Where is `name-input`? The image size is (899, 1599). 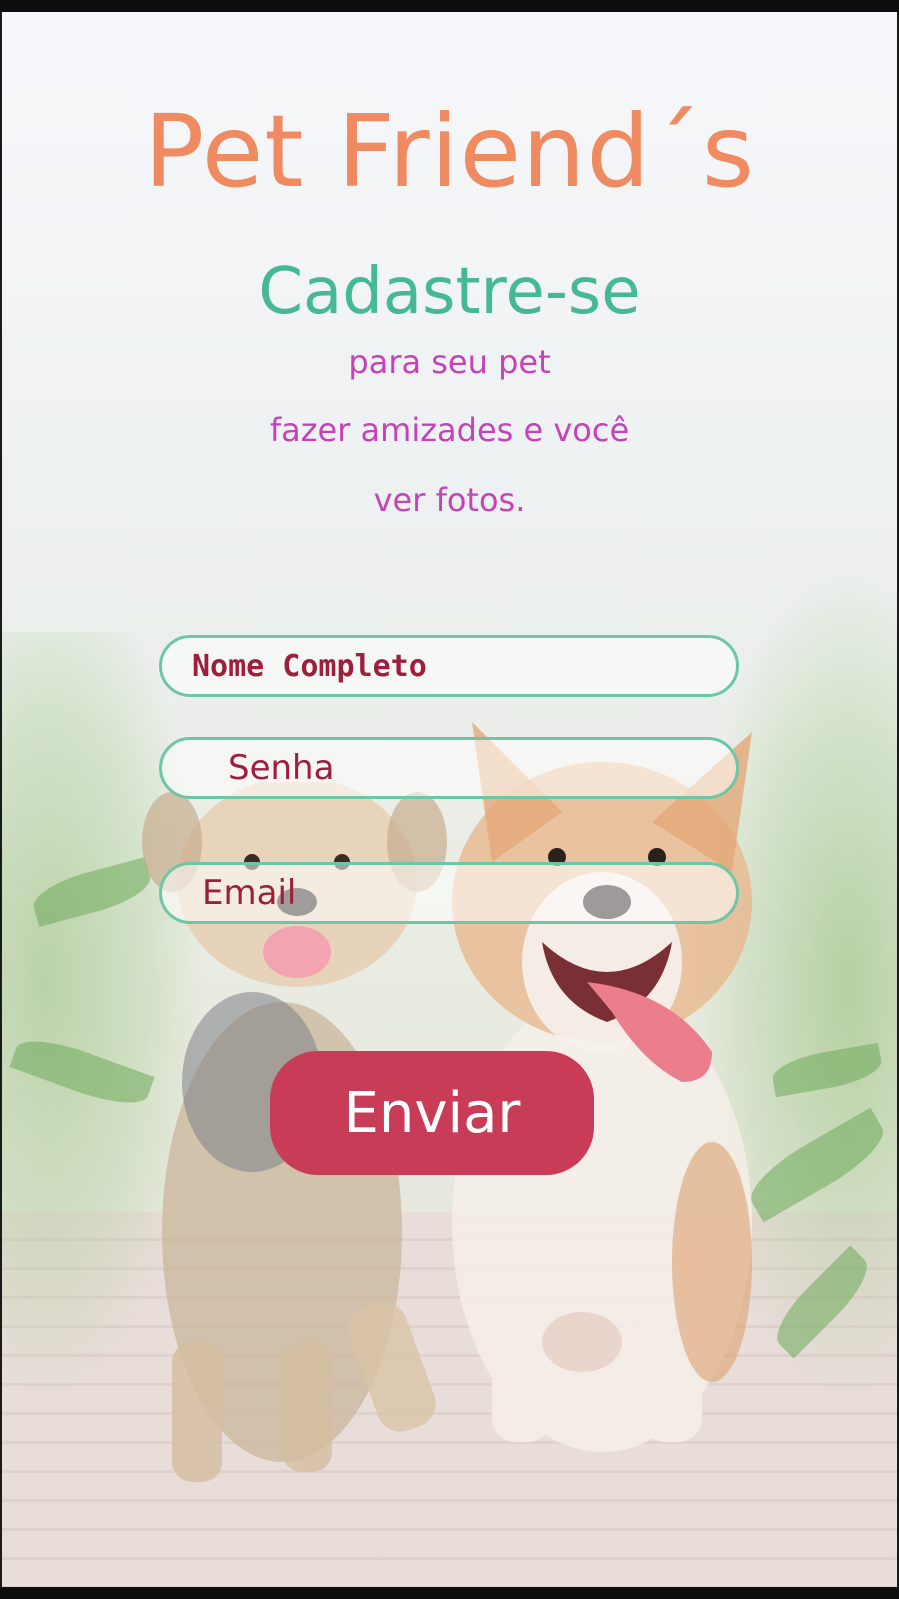 name-input is located at coordinates (449, 666).